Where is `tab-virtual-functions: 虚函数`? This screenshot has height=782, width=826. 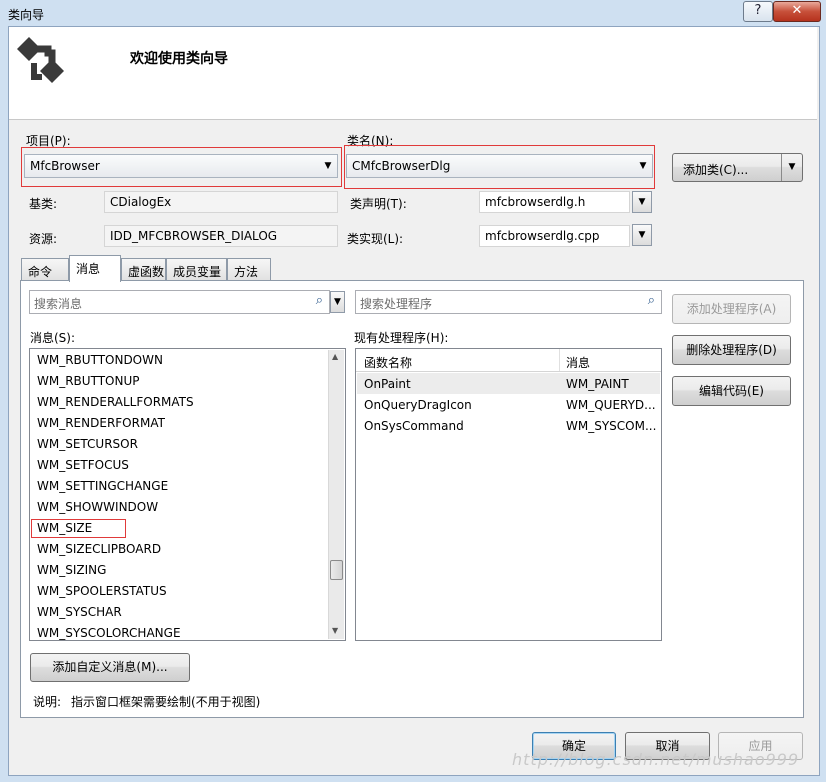 tab-virtual-functions: 虚函数 is located at coordinates (143, 269).